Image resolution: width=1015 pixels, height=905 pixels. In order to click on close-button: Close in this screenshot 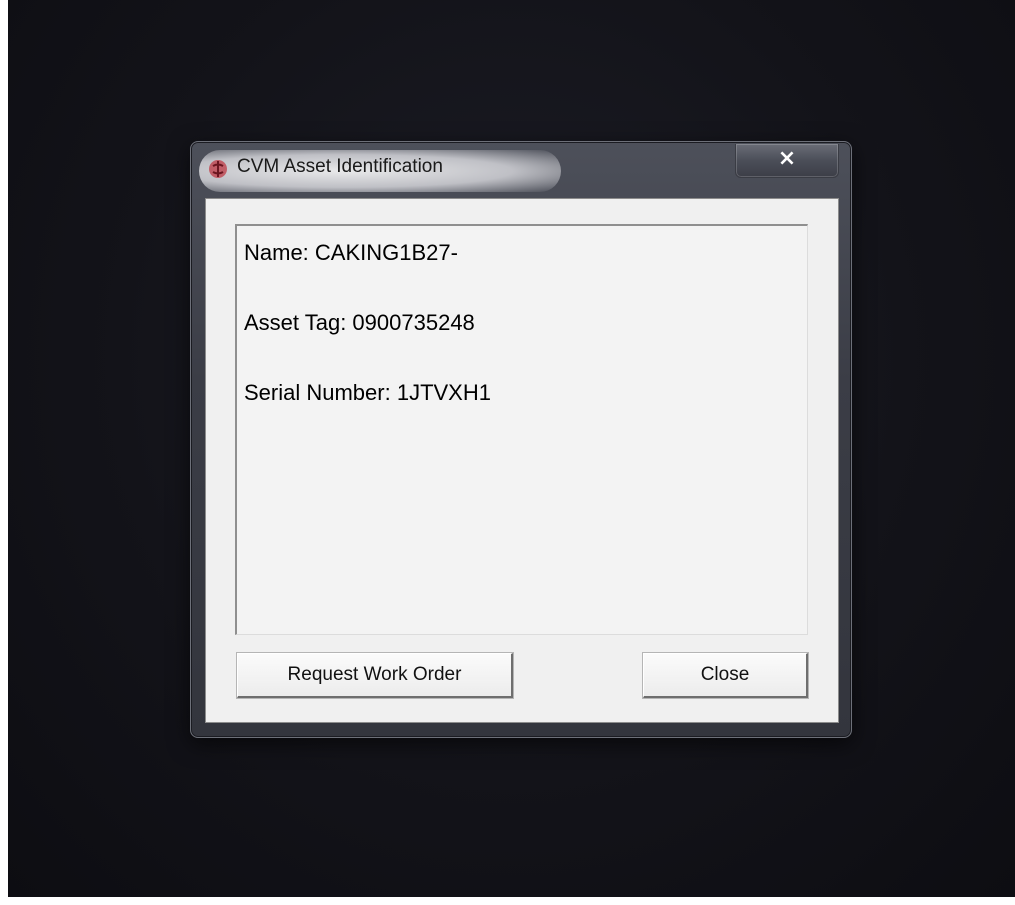, I will do `click(725, 675)`.